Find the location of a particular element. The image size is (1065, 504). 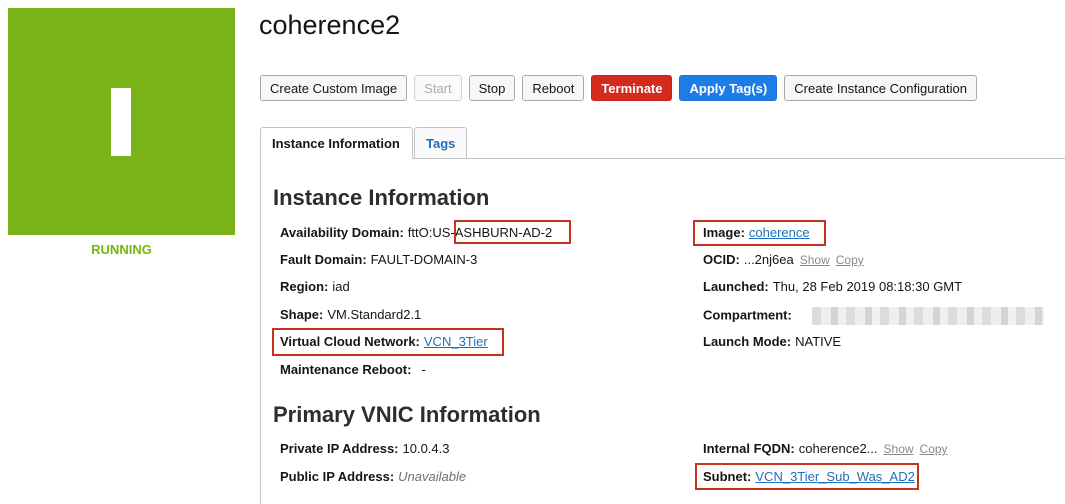

terminate-button: Terminate is located at coordinates (632, 88).